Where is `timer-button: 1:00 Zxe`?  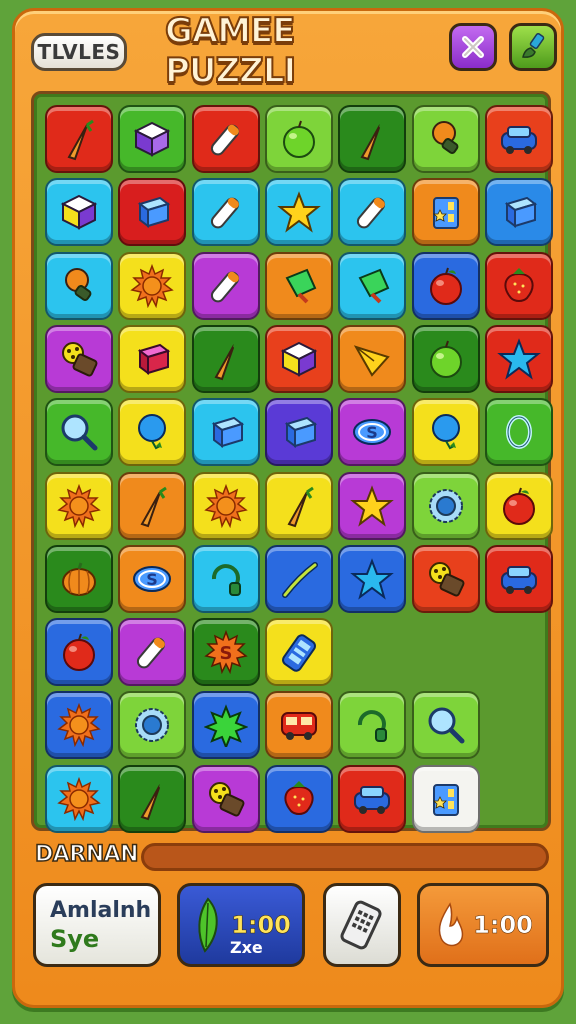
timer-button: 1:00 Zxe is located at coordinates (241, 925).